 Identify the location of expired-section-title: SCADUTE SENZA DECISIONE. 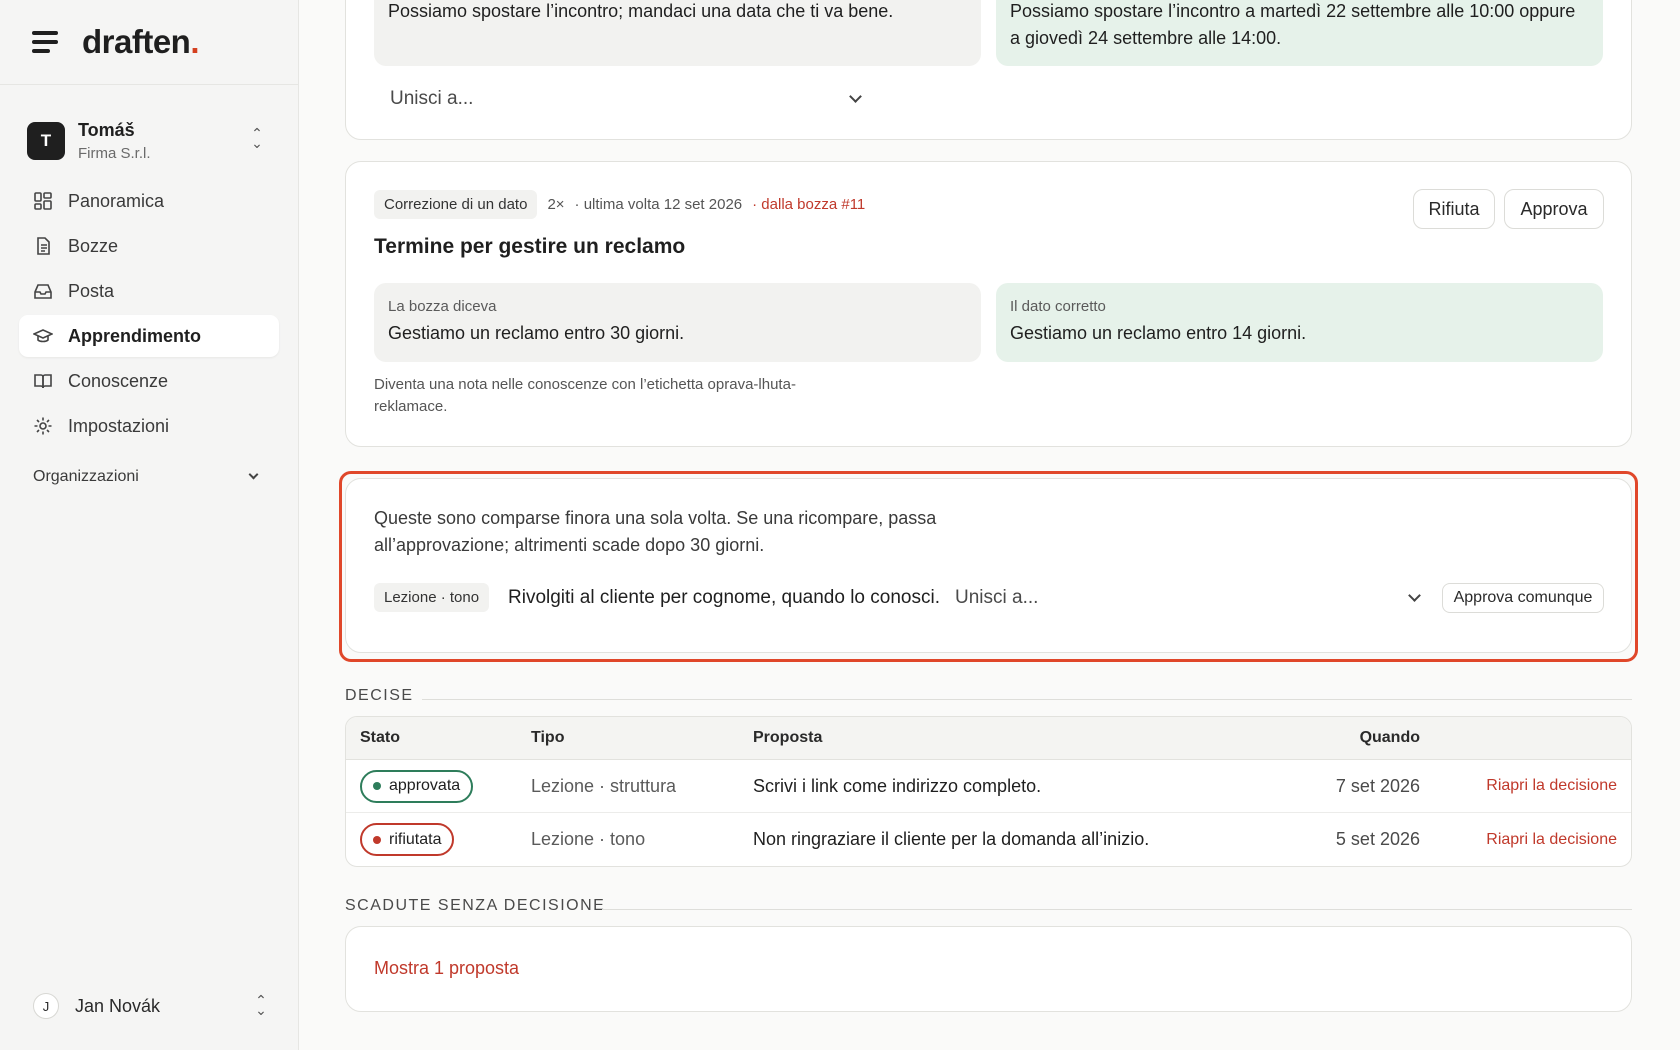
(475, 905).